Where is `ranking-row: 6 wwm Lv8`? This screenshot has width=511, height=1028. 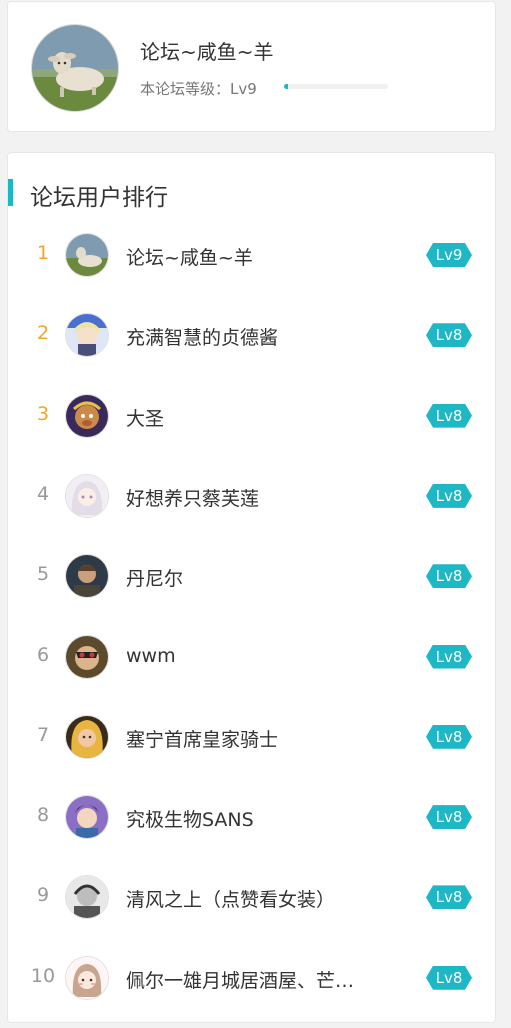 ranking-row: 6 wwm Lv8 is located at coordinates (251, 657).